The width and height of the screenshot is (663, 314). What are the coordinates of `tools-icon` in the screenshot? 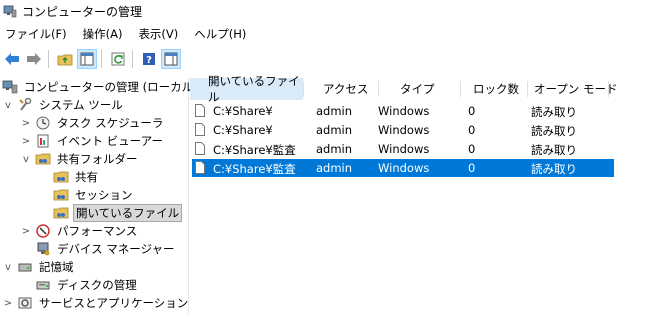 It's located at (25, 105).